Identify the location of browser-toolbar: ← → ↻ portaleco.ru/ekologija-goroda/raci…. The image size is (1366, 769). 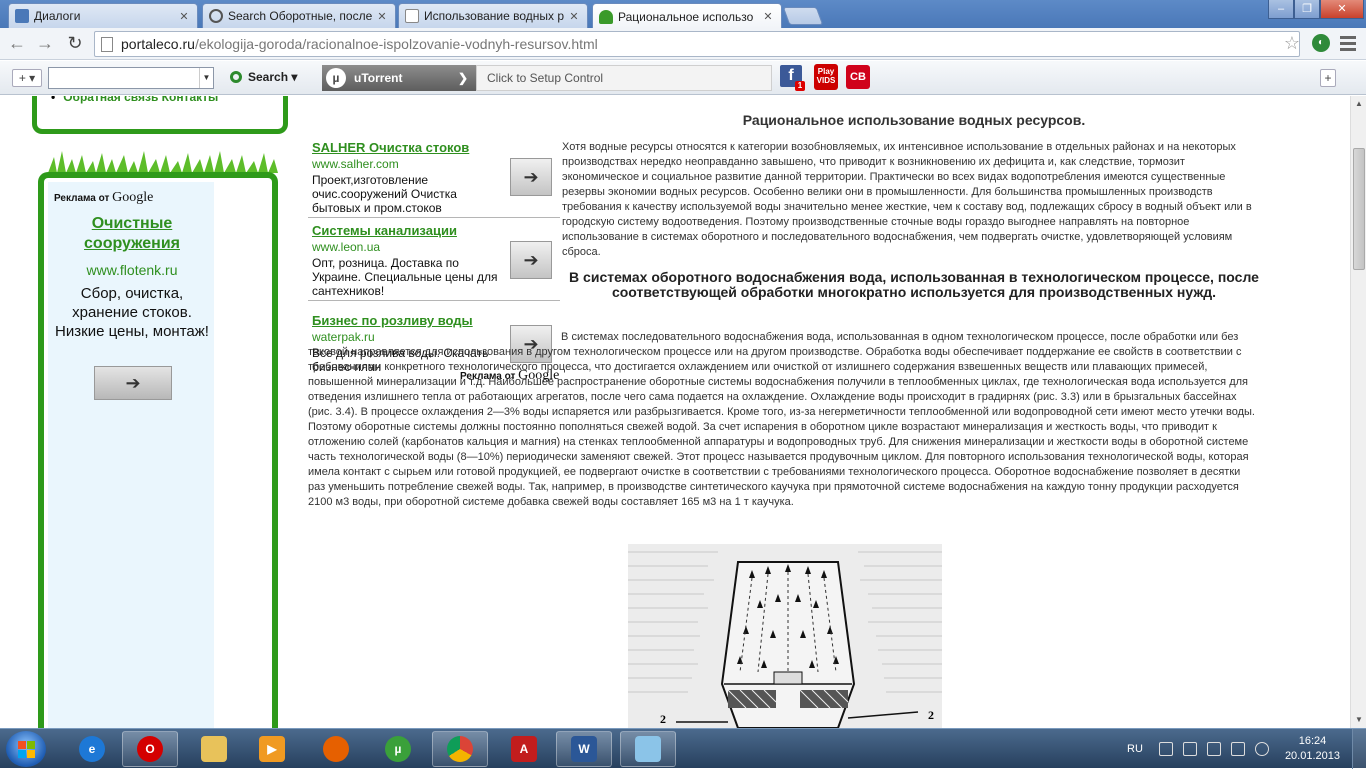
(683, 44).